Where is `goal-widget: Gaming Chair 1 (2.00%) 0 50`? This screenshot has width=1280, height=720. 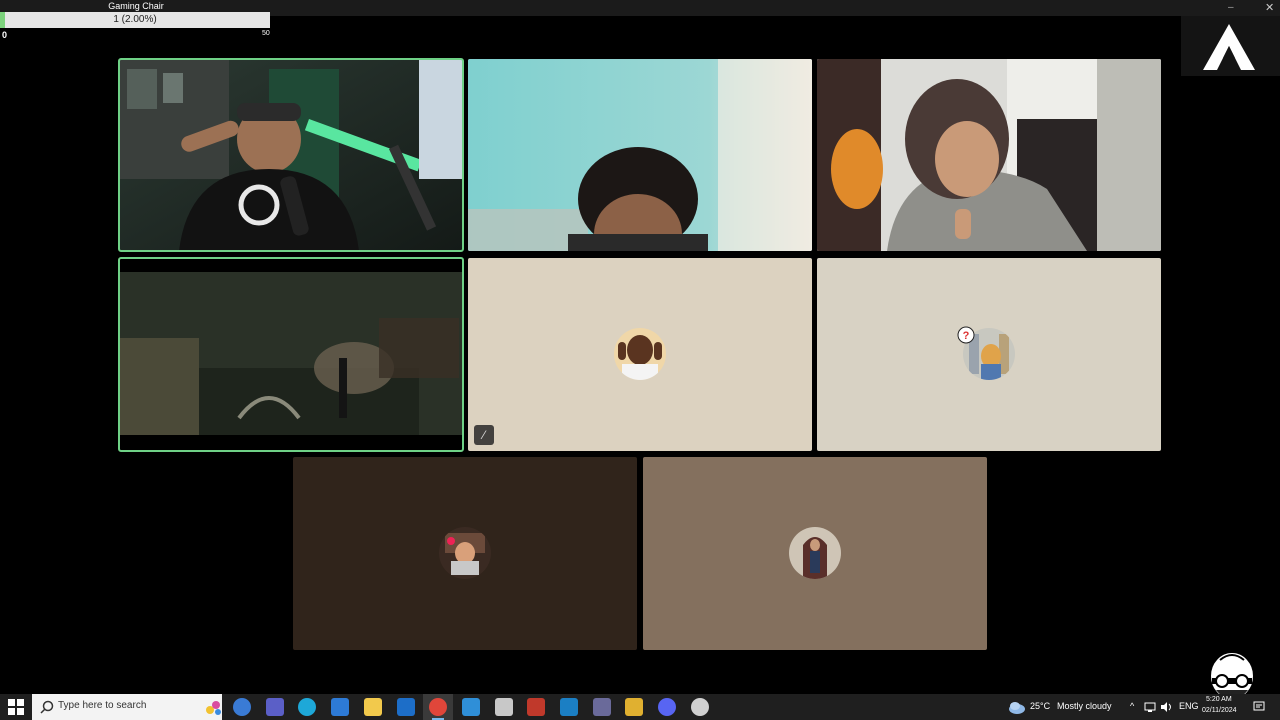 goal-widget: Gaming Chair 1 (2.00%) 0 50 is located at coordinates (136, 20).